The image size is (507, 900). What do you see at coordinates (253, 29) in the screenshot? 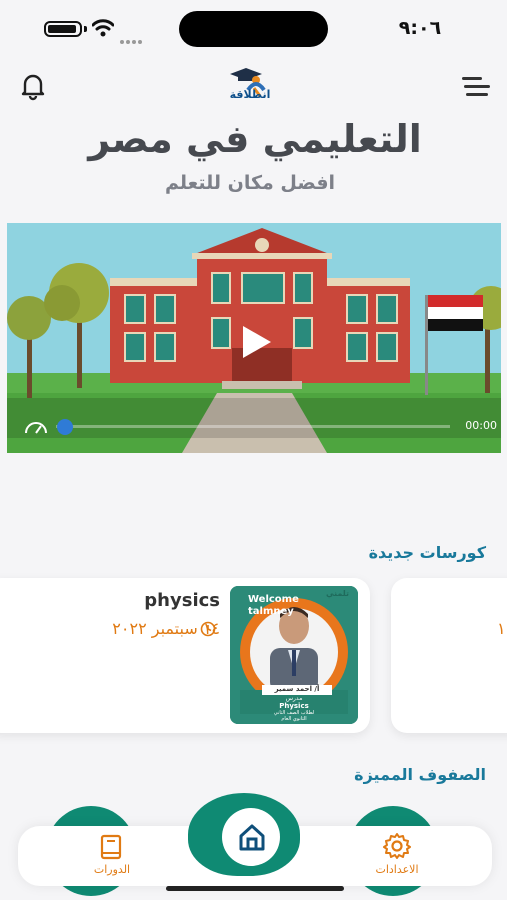
I see `dynamic-island` at bounding box center [253, 29].